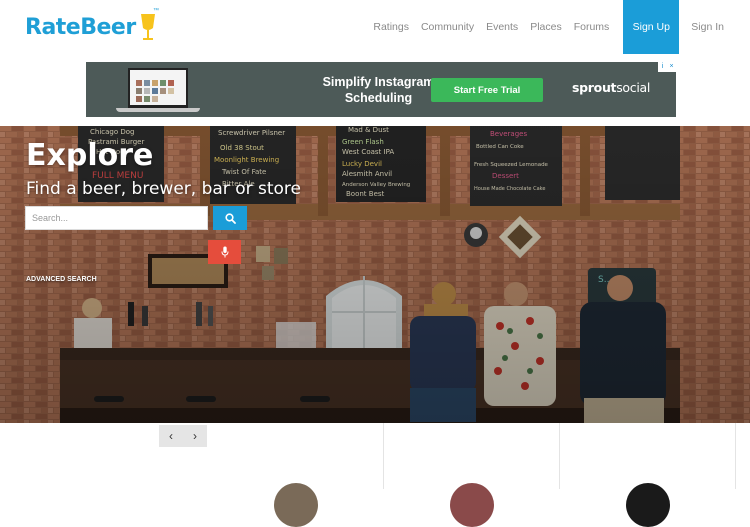 The width and height of the screenshot is (750, 527). Describe the element at coordinates (592, 27) in the screenshot. I see `nav-forums: Forums` at that location.